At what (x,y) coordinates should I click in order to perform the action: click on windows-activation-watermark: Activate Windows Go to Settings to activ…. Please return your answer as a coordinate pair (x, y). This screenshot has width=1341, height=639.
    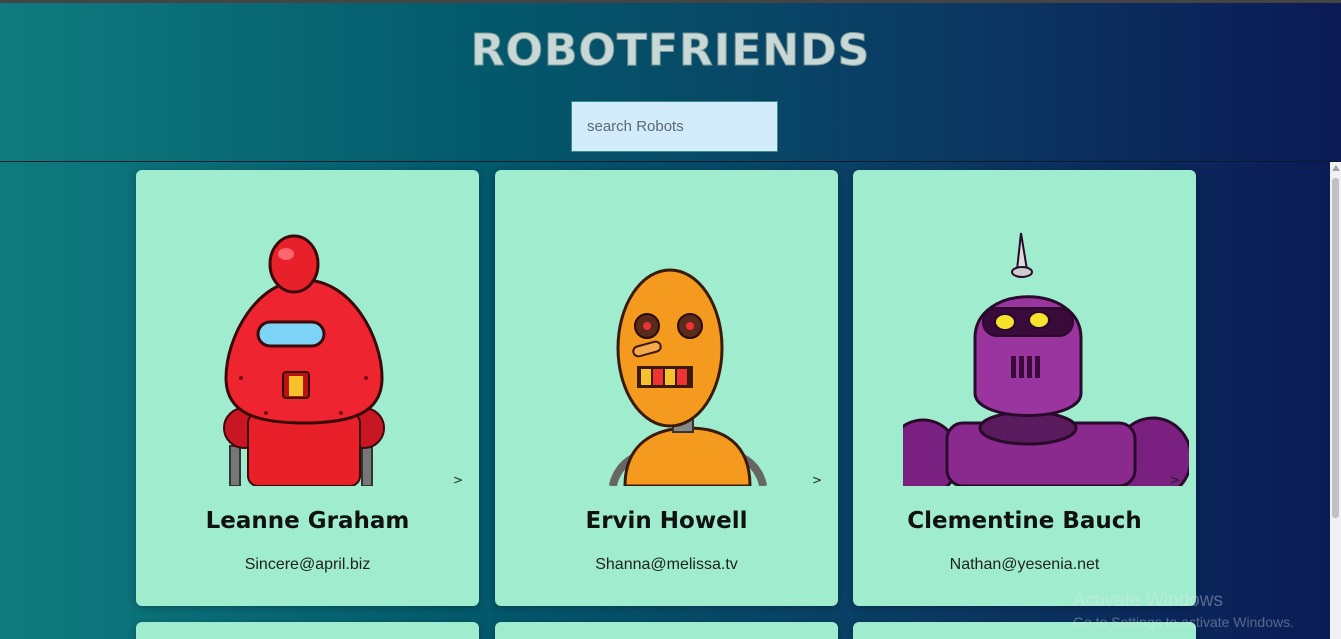
    Looking at the image, I should click on (1183, 610).